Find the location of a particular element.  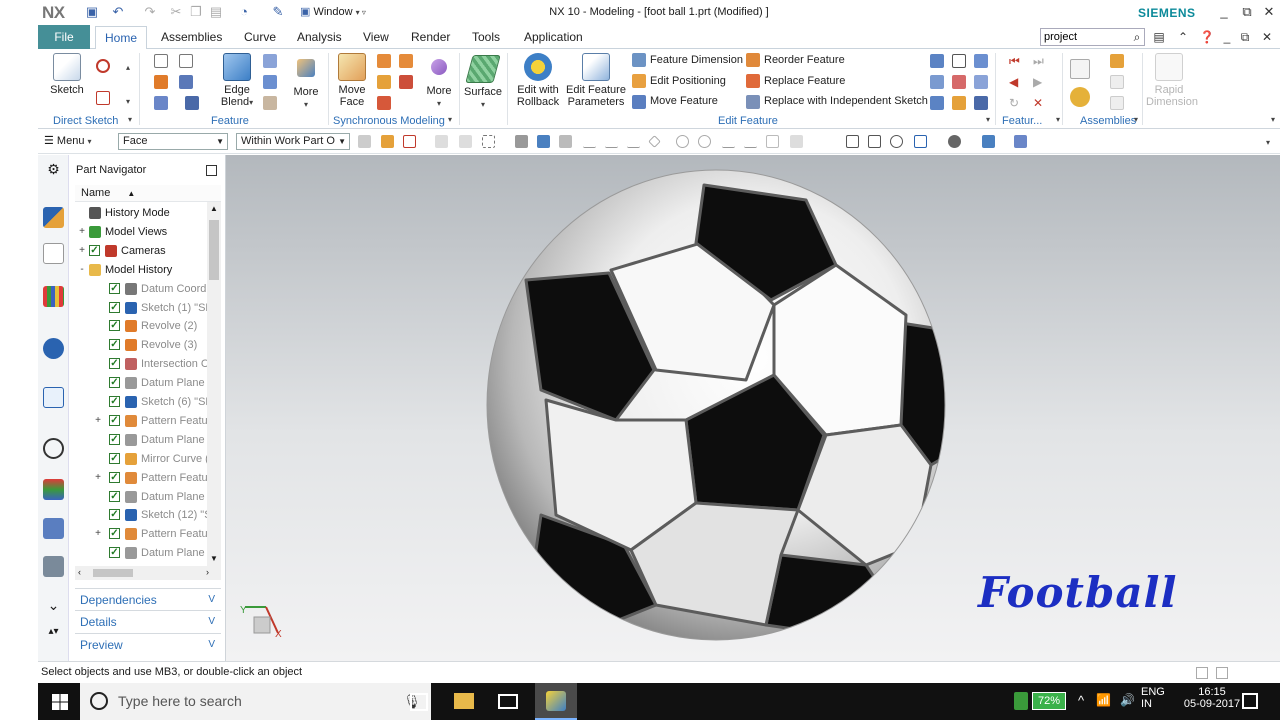

tree-vertical-scrollbar: ▲ ▼ is located at coordinates (214, 384).